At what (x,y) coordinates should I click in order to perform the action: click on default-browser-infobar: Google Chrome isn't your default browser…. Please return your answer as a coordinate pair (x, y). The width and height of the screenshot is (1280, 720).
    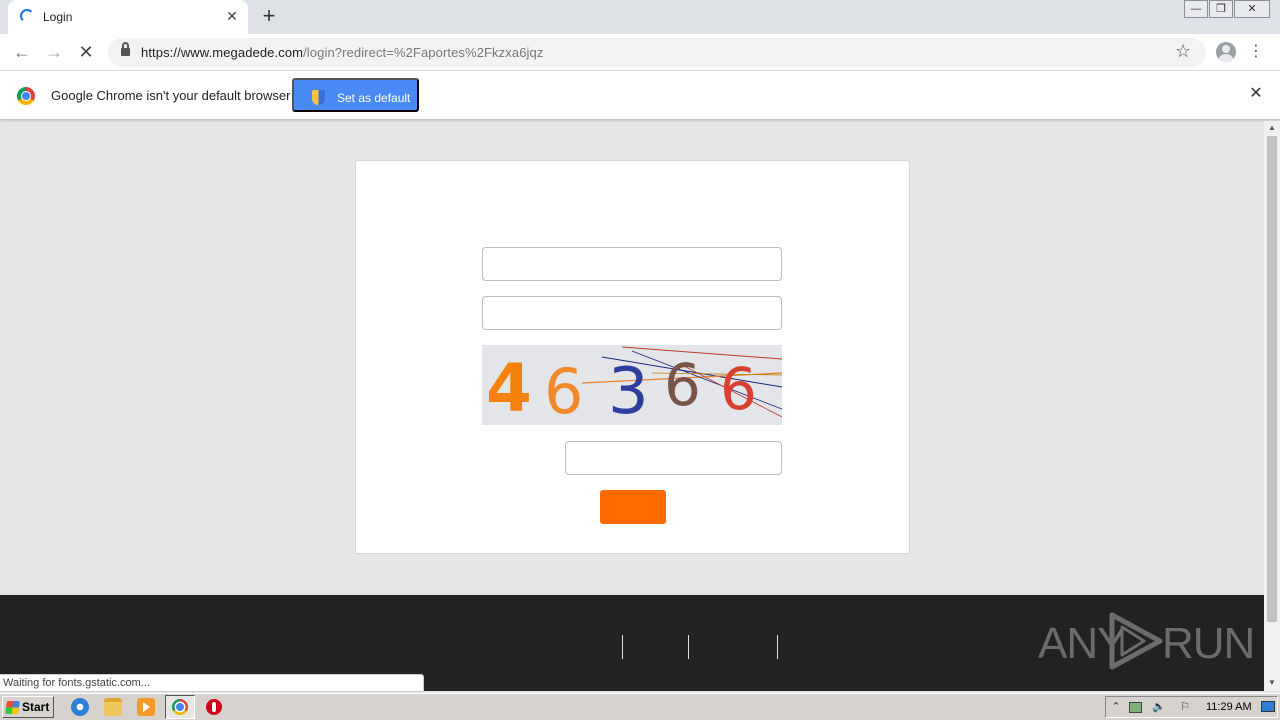
    Looking at the image, I should click on (640, 95).